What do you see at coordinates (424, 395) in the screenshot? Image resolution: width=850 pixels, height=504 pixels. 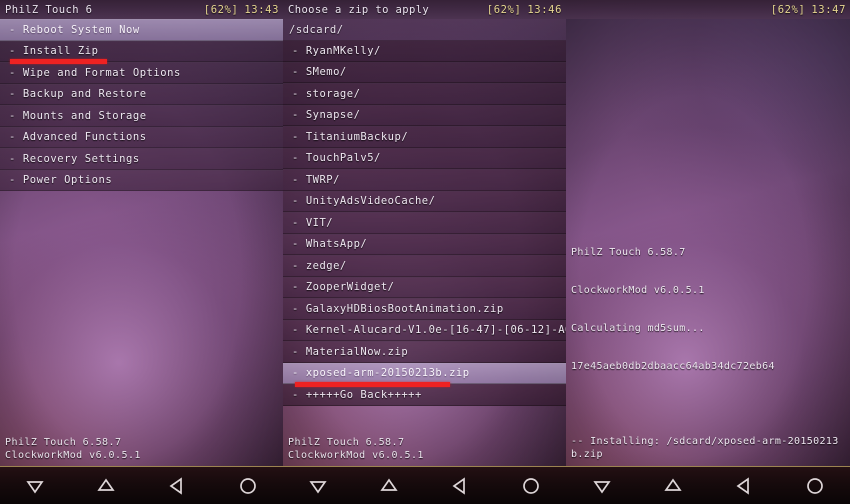 I see `list-item-go-back: - +++++Go Back+++++` at bounding box center [424, 395].